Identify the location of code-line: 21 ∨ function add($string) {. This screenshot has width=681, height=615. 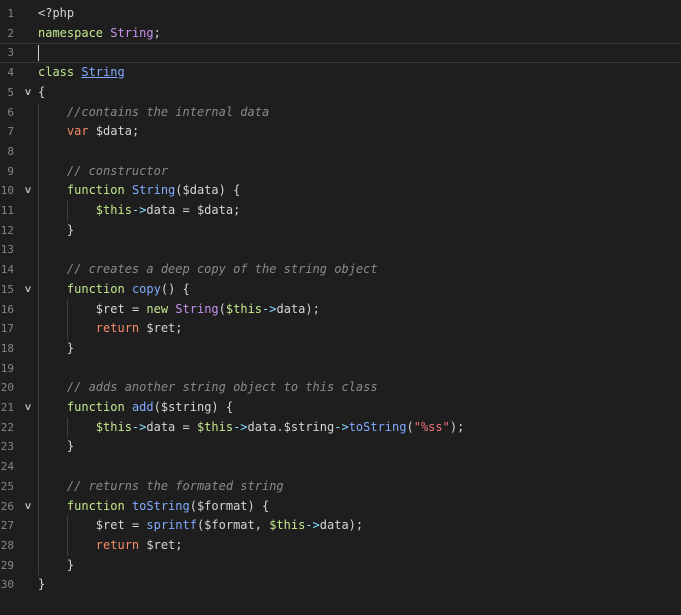
(340, 408).